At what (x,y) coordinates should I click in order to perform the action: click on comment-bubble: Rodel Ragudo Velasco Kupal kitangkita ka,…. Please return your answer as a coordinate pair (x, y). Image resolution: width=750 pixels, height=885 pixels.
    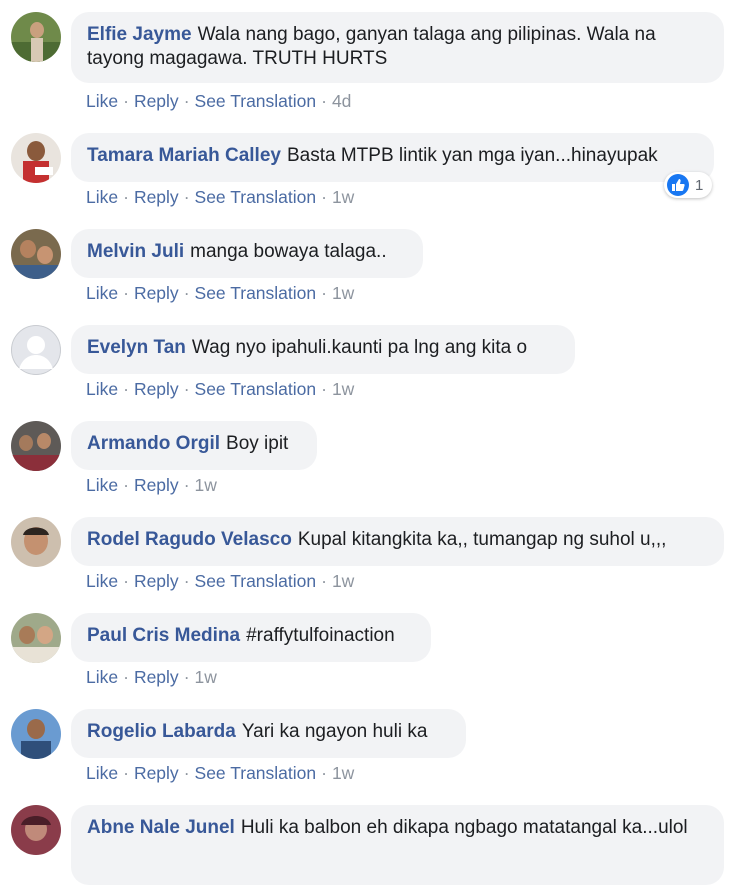
    Looking at the image, I should click on (397, 541).